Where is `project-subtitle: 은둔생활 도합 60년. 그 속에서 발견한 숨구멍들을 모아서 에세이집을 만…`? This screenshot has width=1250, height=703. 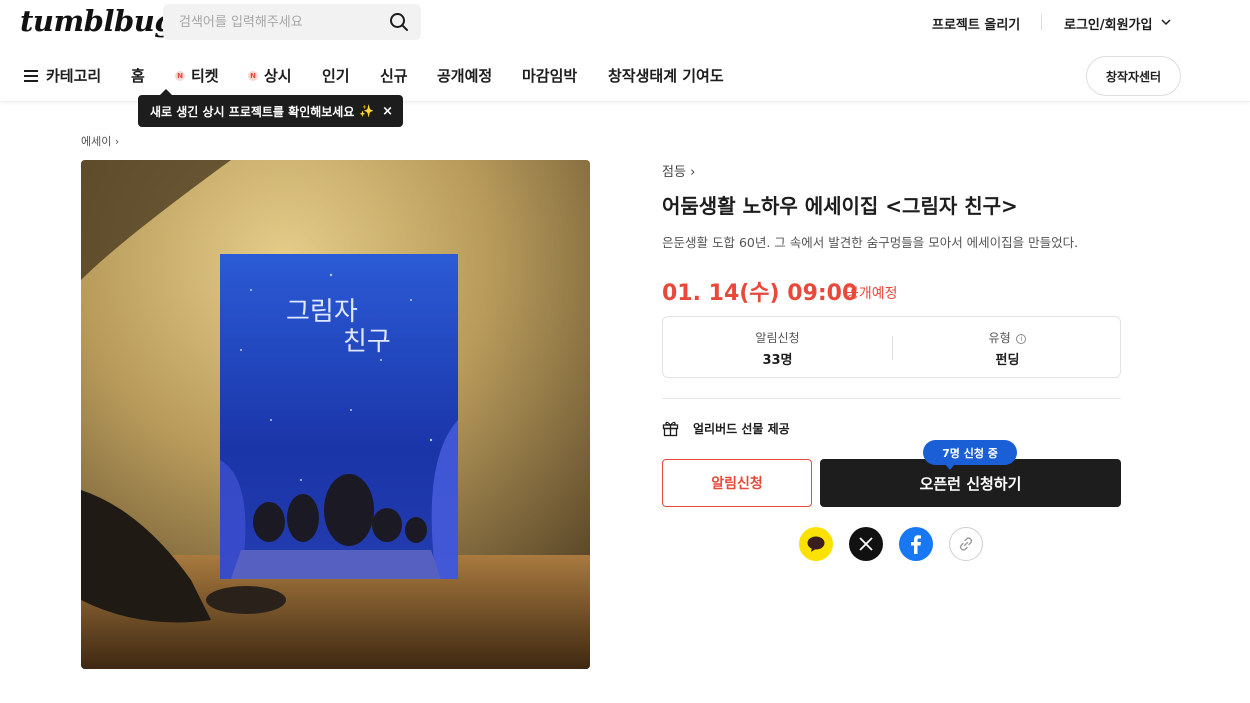 project-subtitle: 은둔생활 도합 60년. 그 속에서 발견한 숨구멍들을 모아서 에세이집을 만… is located at coordinates (870, 242).